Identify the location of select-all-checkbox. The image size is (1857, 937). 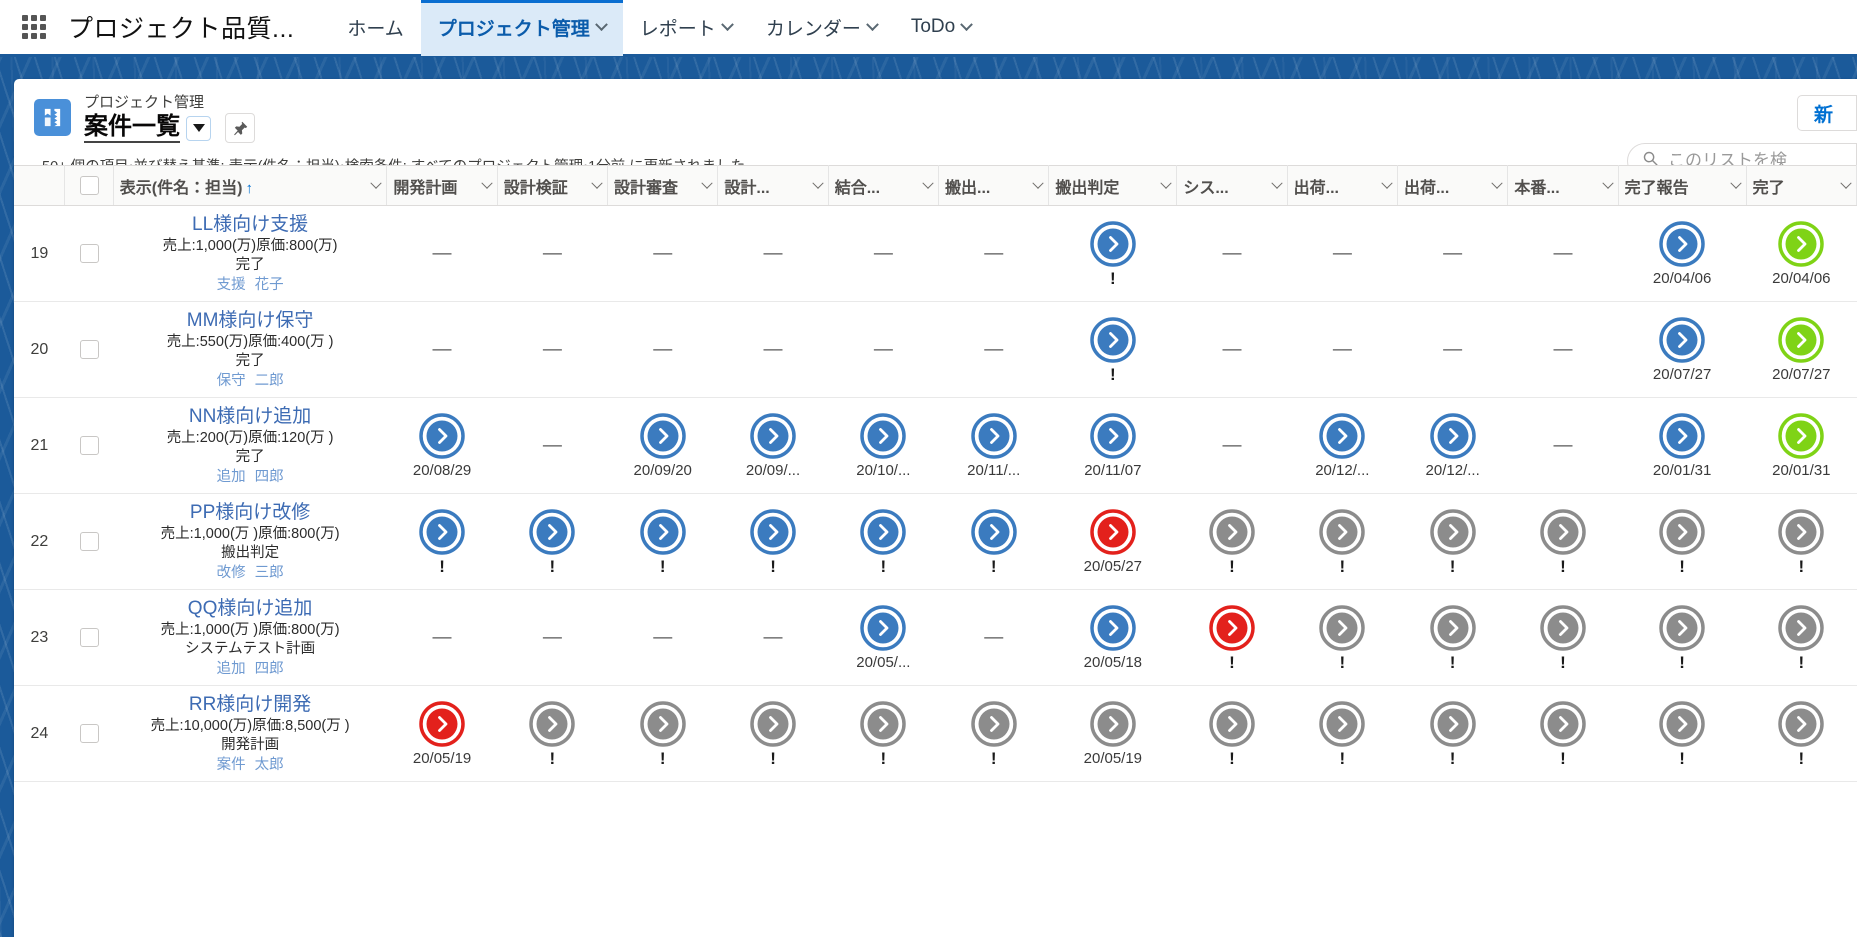
(89, 185).